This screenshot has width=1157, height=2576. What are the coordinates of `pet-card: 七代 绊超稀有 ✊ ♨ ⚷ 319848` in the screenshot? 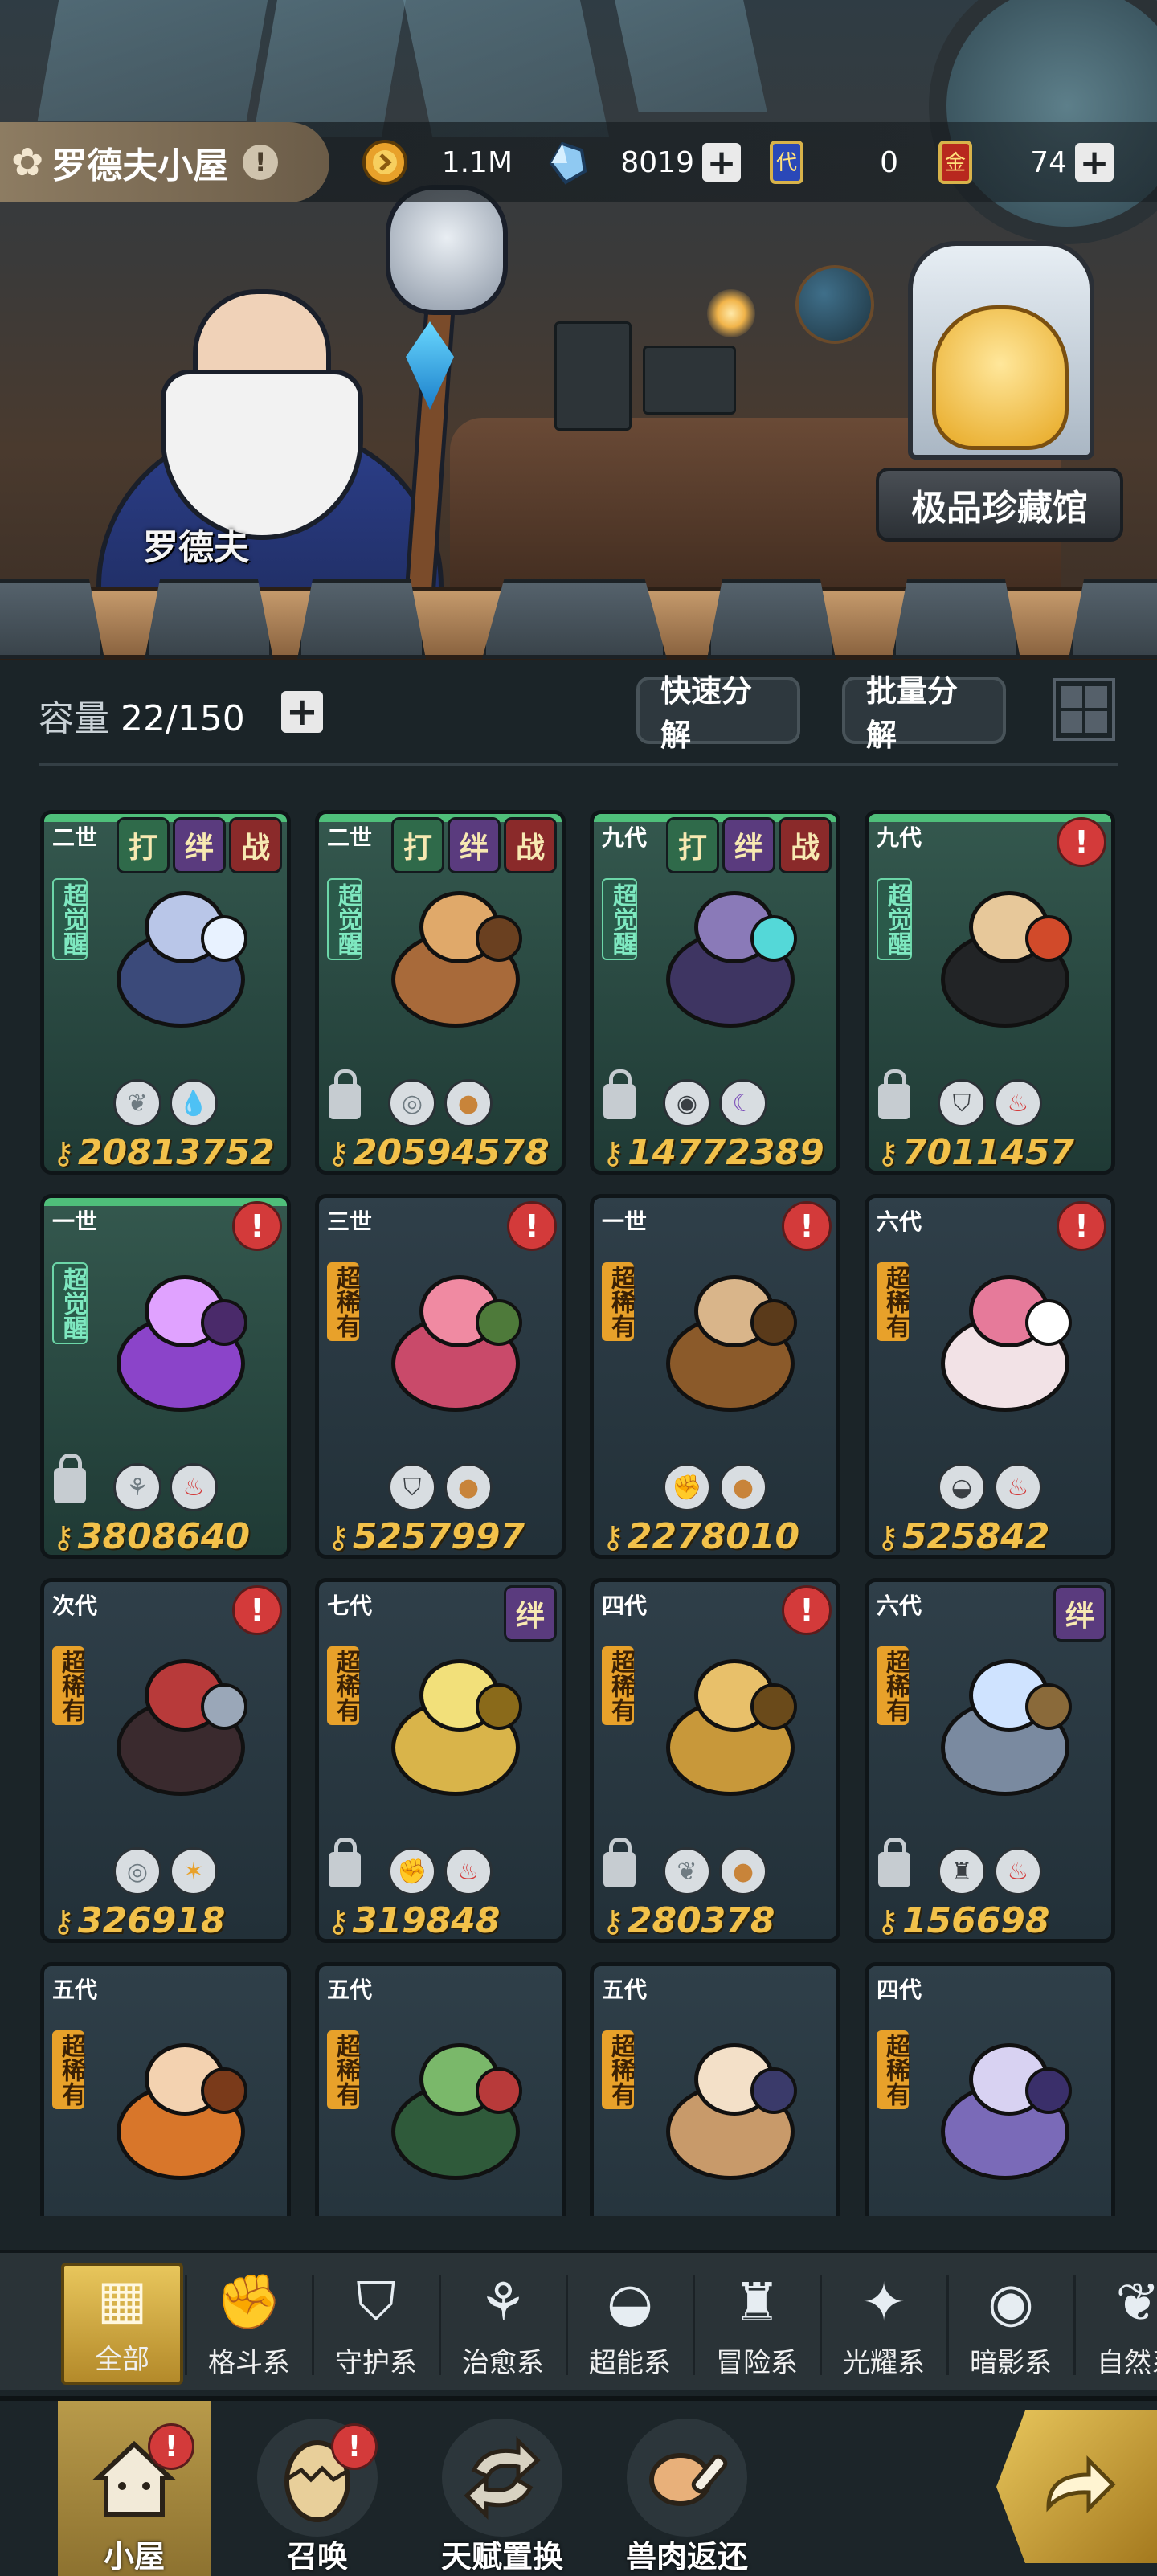 It's located at (440, 1760).